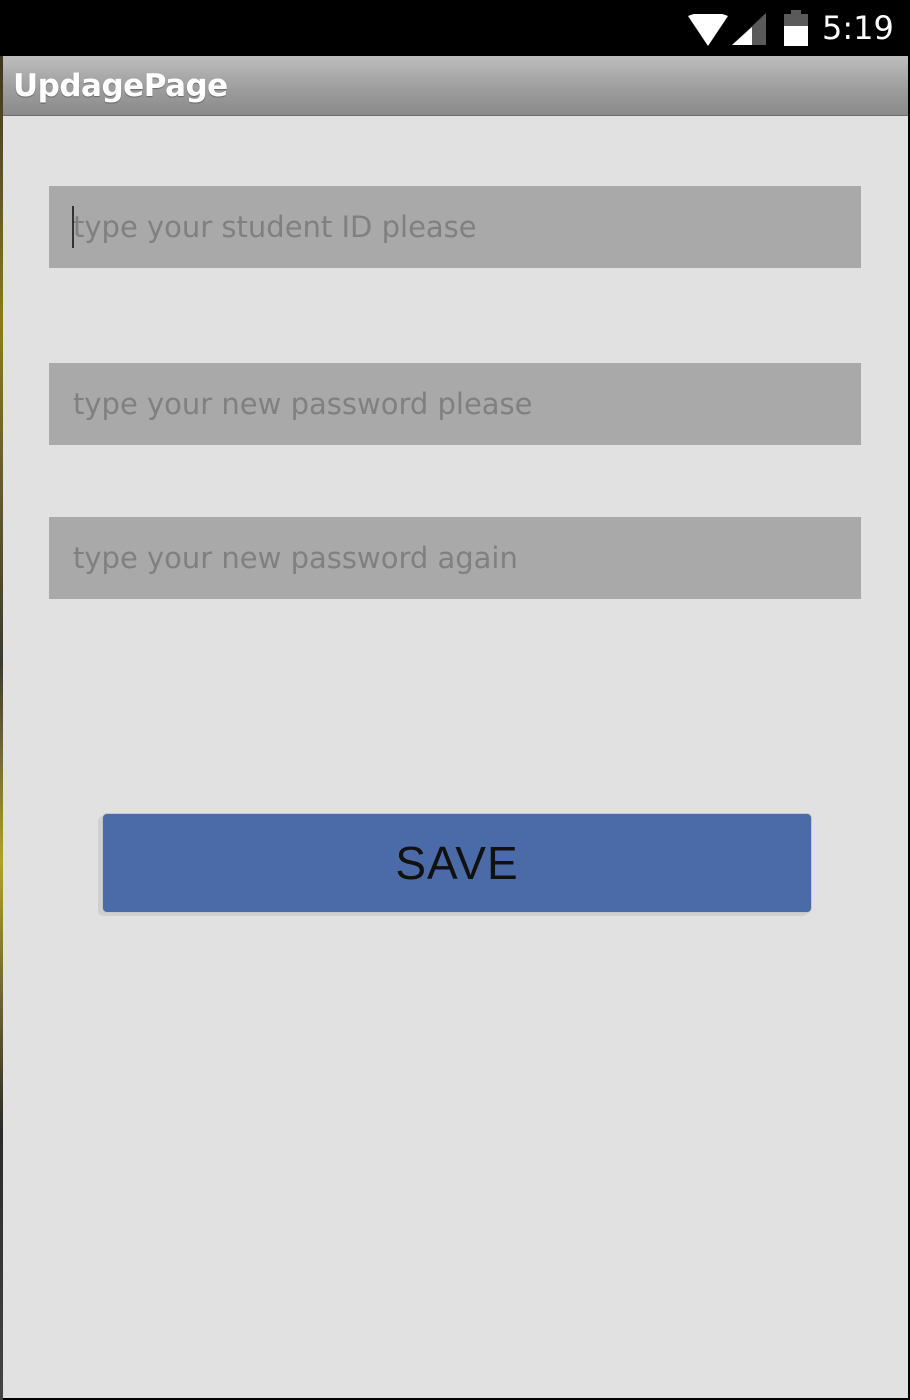 This screenshot has height=1400, width=910. I want to click on save-button: SAVE, so click(457, 863).